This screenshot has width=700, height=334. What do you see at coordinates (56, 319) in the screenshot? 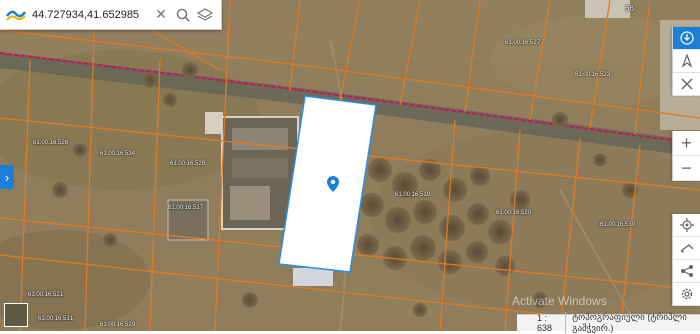
I see `parcel-label: 61.00.16.531` at bounding box center [56, 319].